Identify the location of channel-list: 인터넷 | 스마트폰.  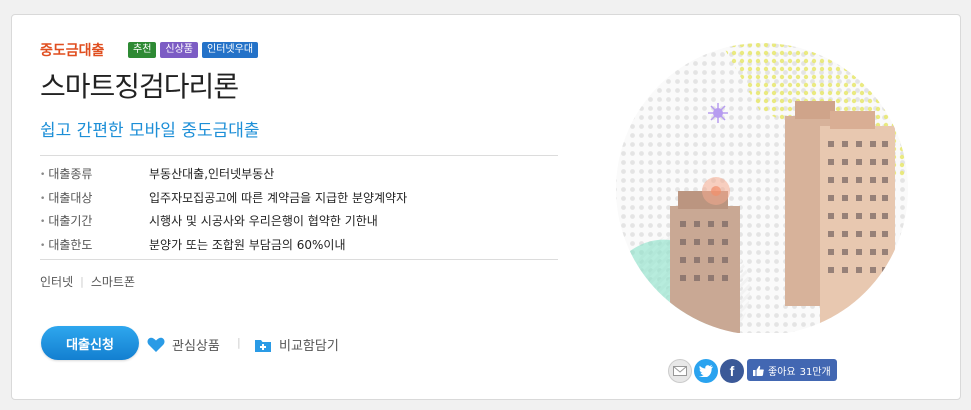
(87, 281).